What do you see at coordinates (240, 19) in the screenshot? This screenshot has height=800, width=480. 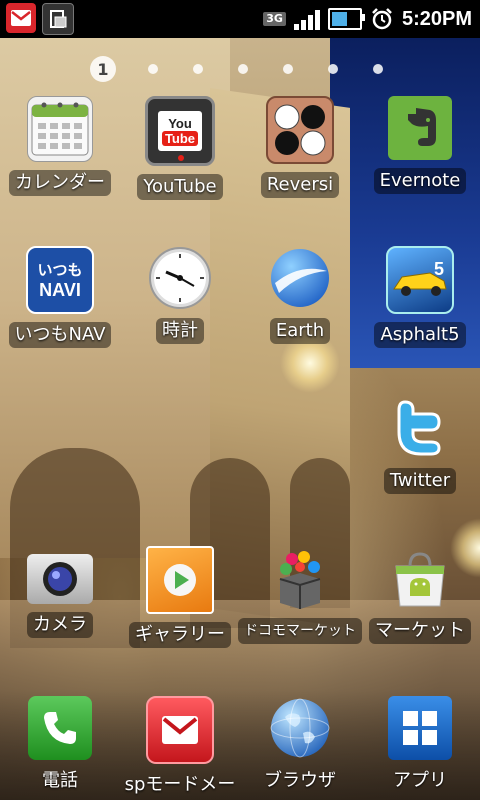 I see `status-bar: 3G 5:20PM` at bounding box center [240, 19].